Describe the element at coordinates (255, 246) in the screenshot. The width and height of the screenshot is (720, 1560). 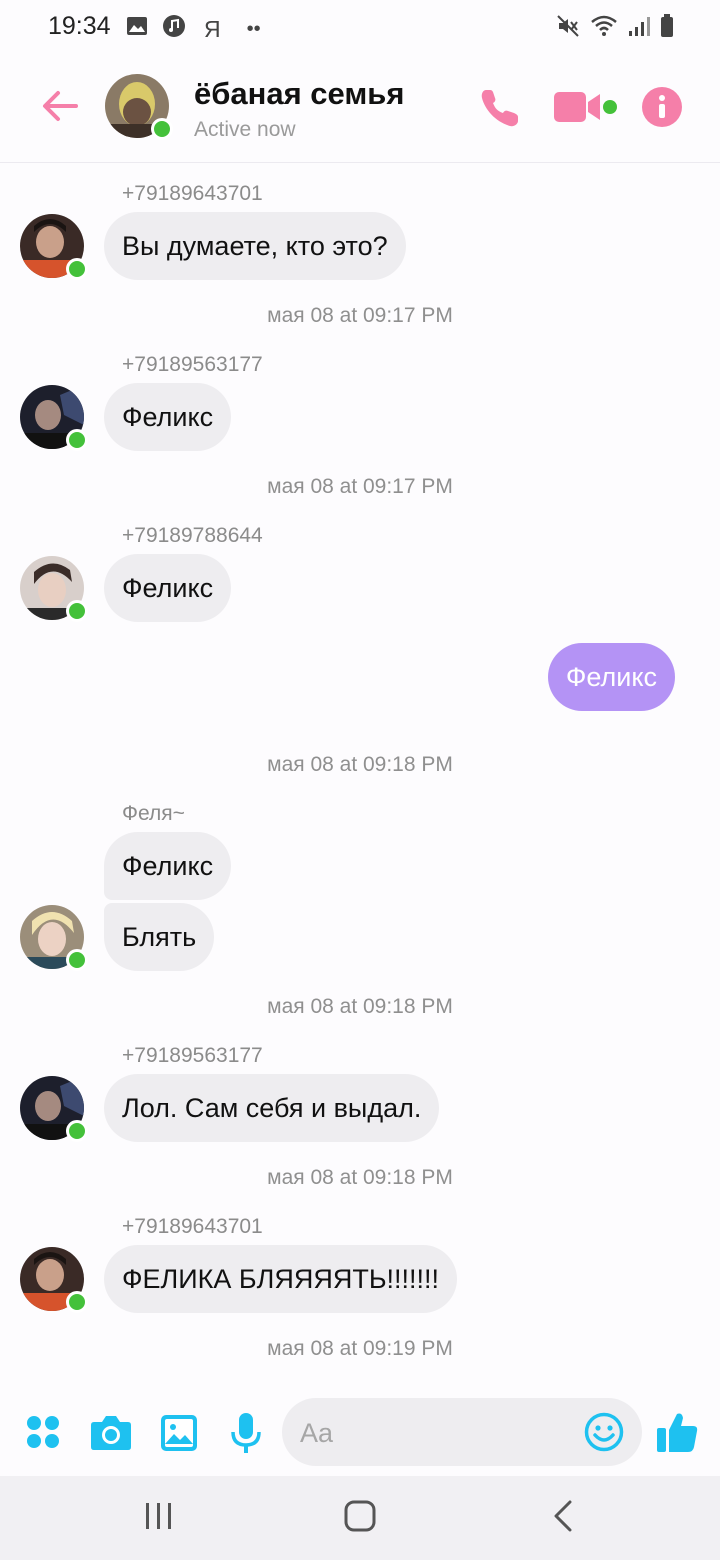
I see `message-bubble: Вы думаете, кто это?` at that location.